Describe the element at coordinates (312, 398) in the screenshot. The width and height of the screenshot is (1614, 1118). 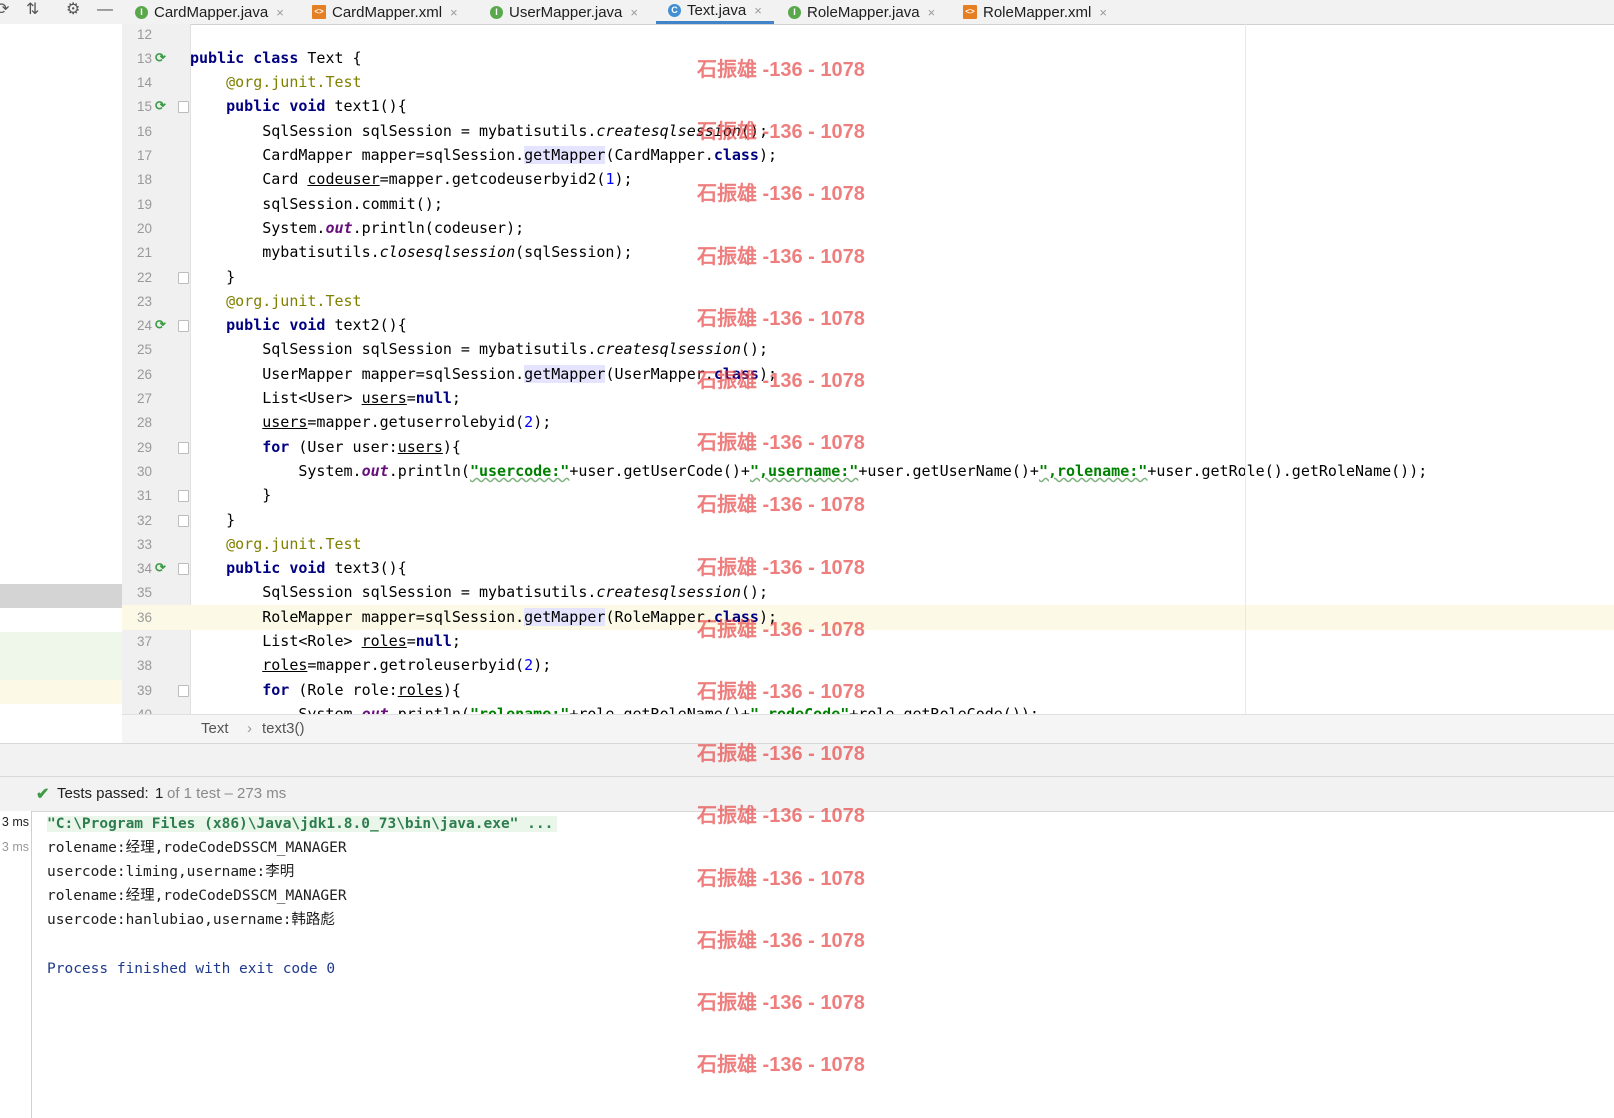
I see `code-token: List<User>` at that location.